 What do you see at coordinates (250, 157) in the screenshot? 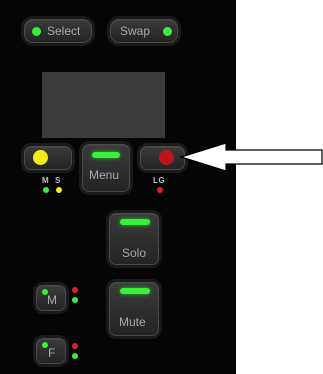
I see `callout-arrow-icon` at bounding box center [250, 157].